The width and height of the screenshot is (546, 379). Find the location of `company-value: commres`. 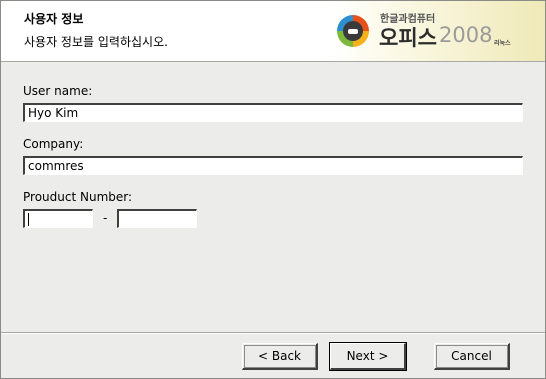

company-value: commres is located at coordinates (56, 166).